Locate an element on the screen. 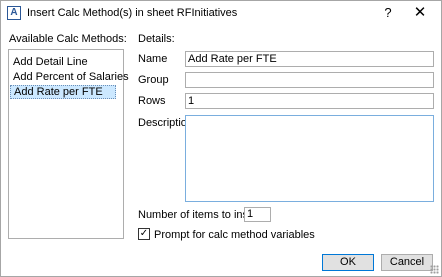 The height and width of the screenshot is (277, 442). app-logo-icon: A is located at coordinates (14, 13).